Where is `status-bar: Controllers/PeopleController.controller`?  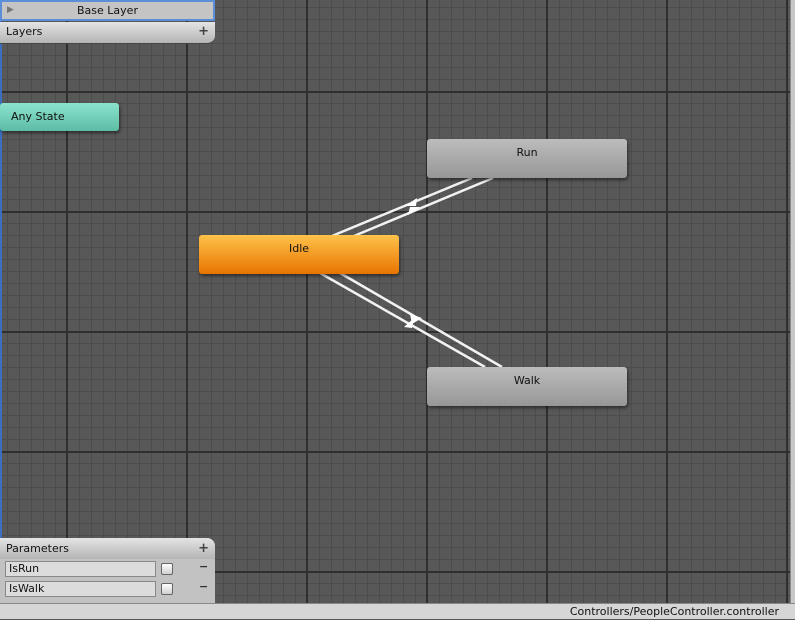
status-bar: Controllers/PeopleController.controller is located at coordinates (397, 611).